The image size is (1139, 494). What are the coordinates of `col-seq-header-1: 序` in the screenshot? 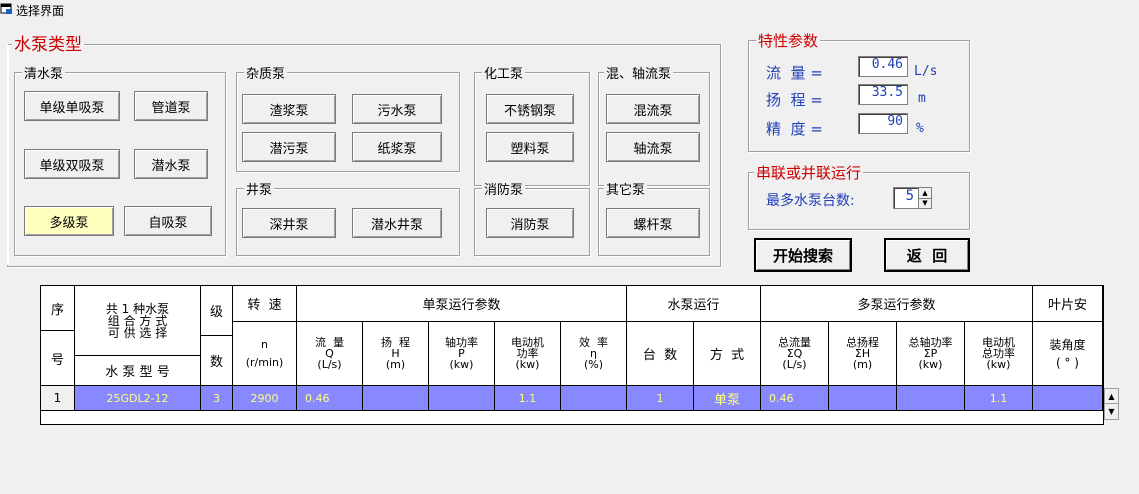 It's located at (58, 308).